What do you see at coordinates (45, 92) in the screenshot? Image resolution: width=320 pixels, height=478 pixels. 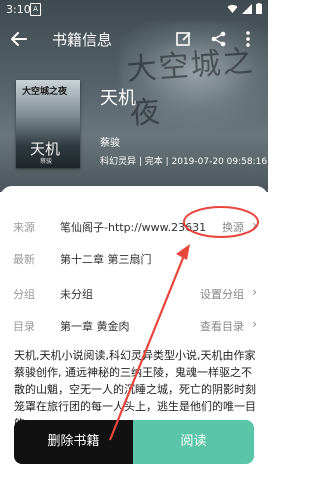 I see `cover-top-text: 大空城之夜` at bounding box center [45, 92].